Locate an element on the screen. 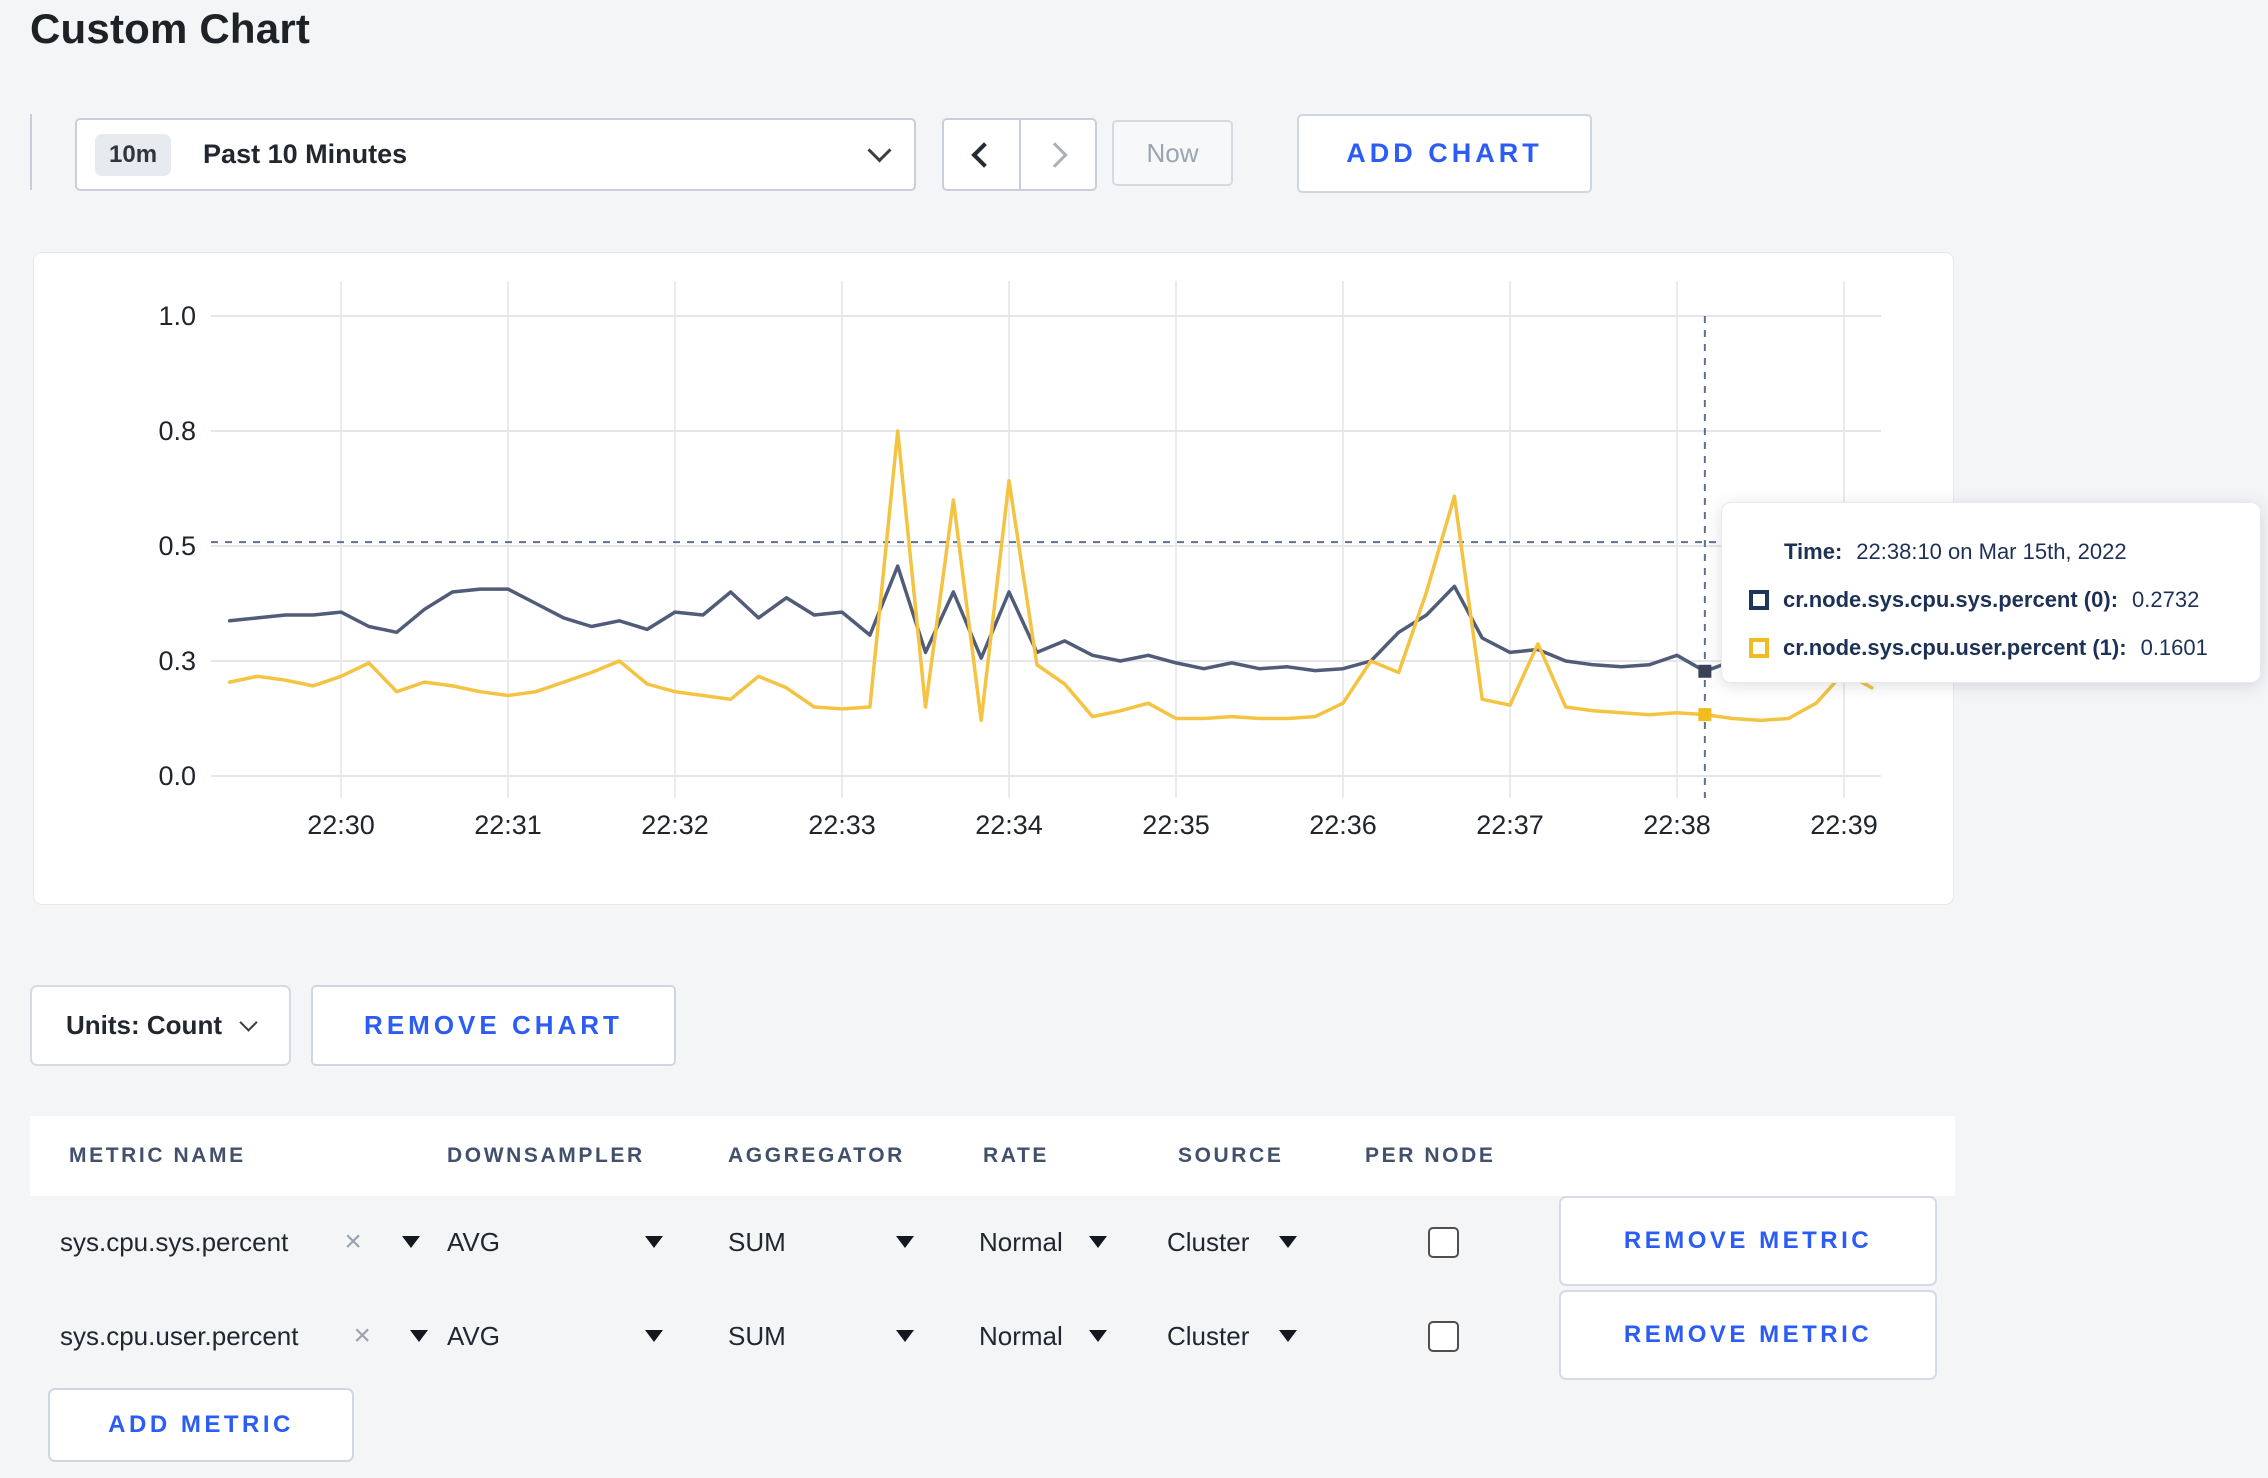 The height and width of the screenshot is (1478, 2268). add-chart-button: ADD CHART is located at coordinates (1444, 153).